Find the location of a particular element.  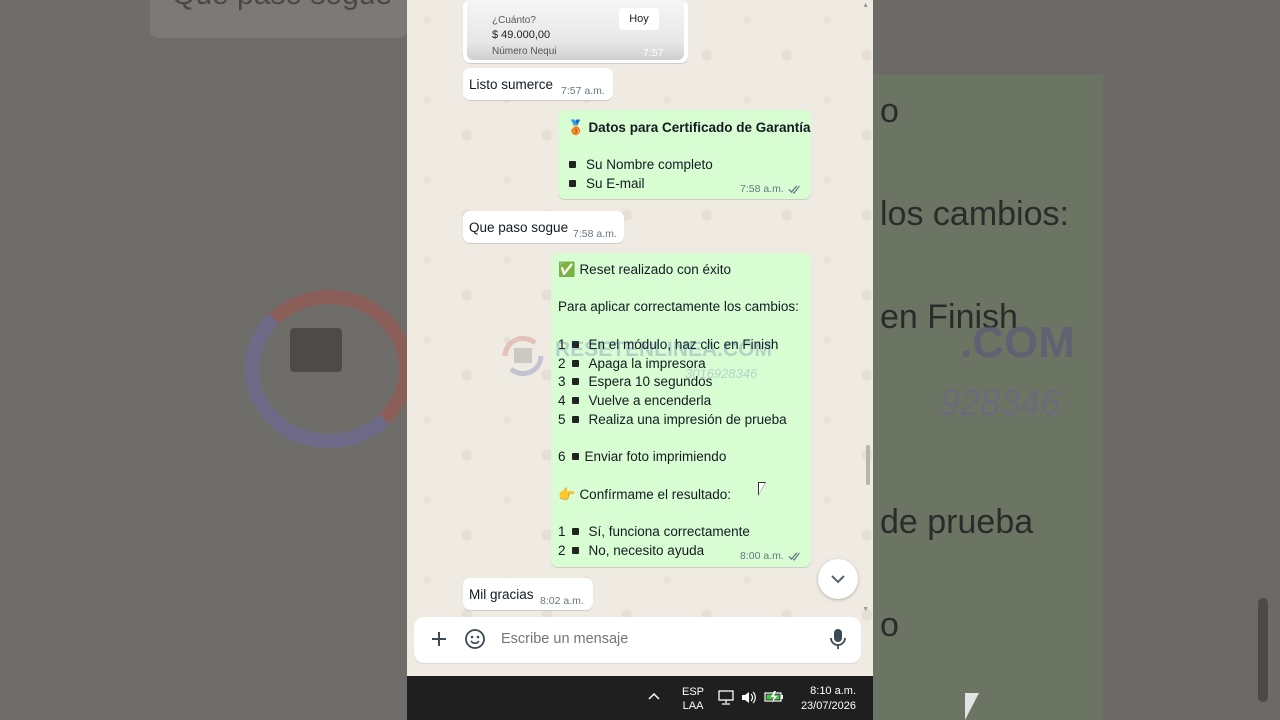

taskbar: ESP LAA 8:10 a.m. 23/07/2026 is located at coordinates (640, 698).